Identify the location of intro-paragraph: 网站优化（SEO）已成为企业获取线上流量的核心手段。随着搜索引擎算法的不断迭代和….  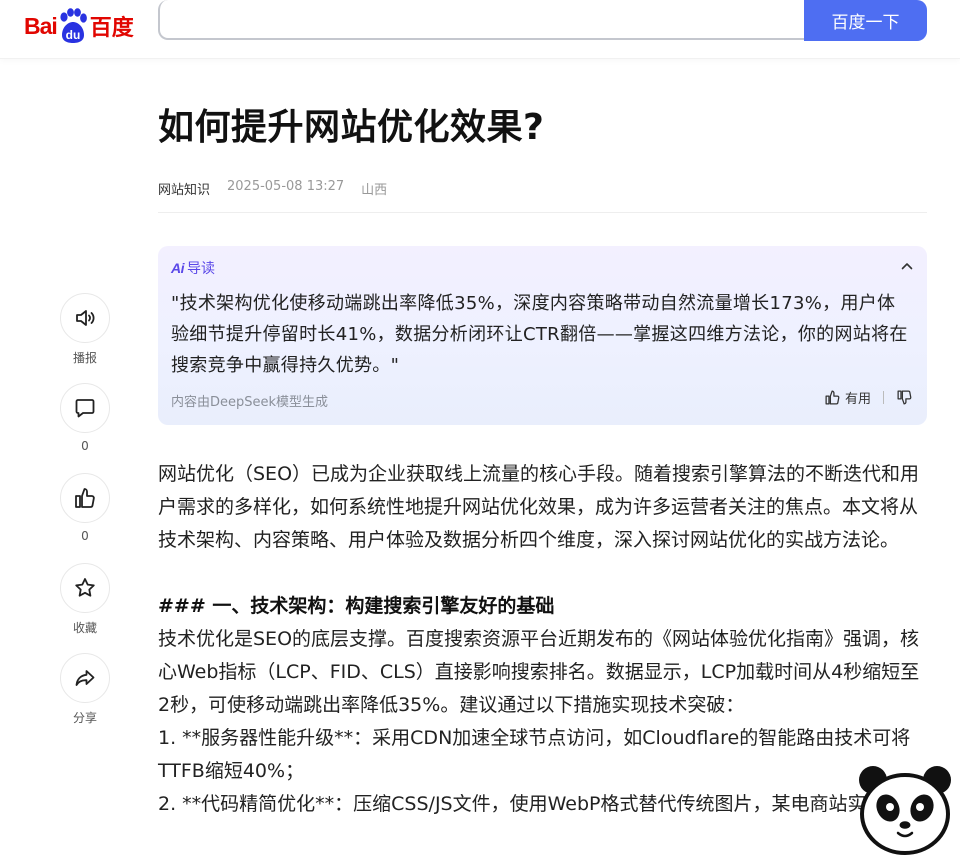
(539, 507).